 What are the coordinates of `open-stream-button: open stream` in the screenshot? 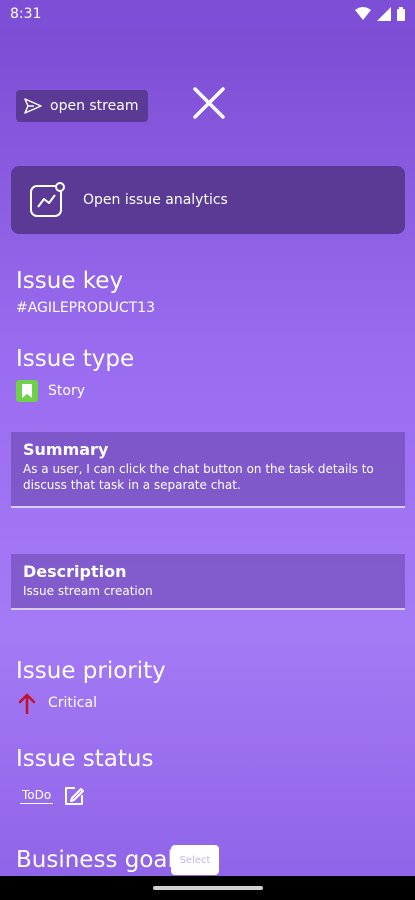 It's located at (82, 106).